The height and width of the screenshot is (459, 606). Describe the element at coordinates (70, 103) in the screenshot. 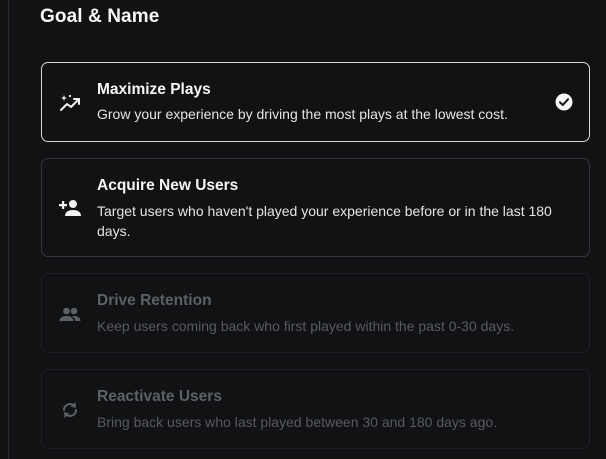

I see `trending-up-sparkle-icon` at that location.